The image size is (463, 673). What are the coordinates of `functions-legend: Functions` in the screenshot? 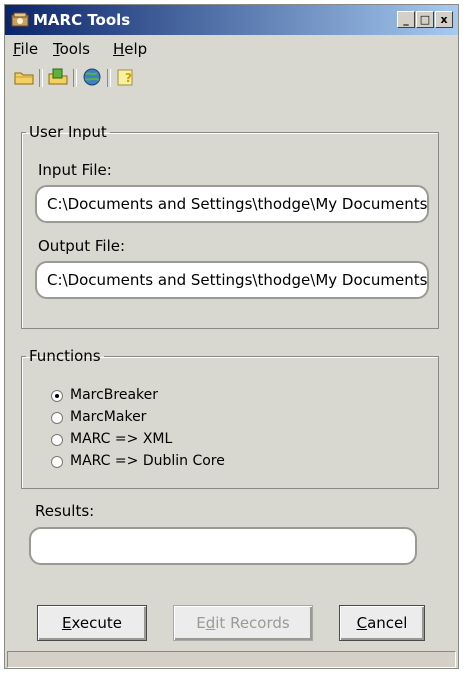 It's located at (65, 356).